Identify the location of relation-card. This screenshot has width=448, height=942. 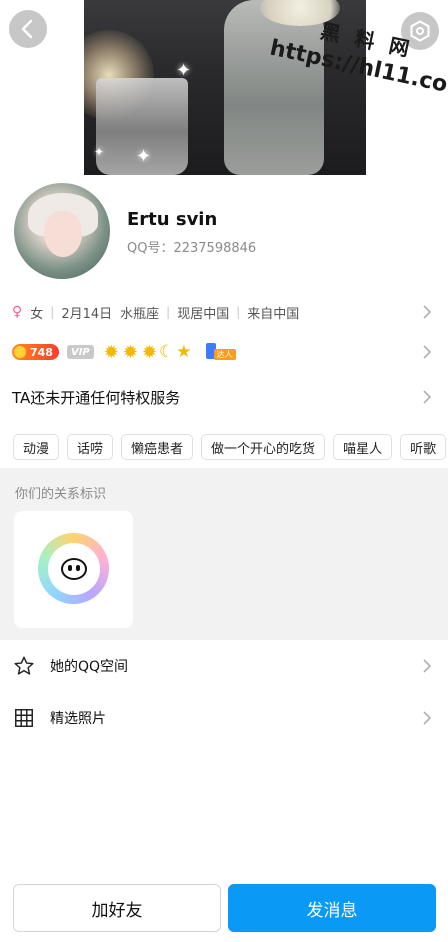
(73, 569).